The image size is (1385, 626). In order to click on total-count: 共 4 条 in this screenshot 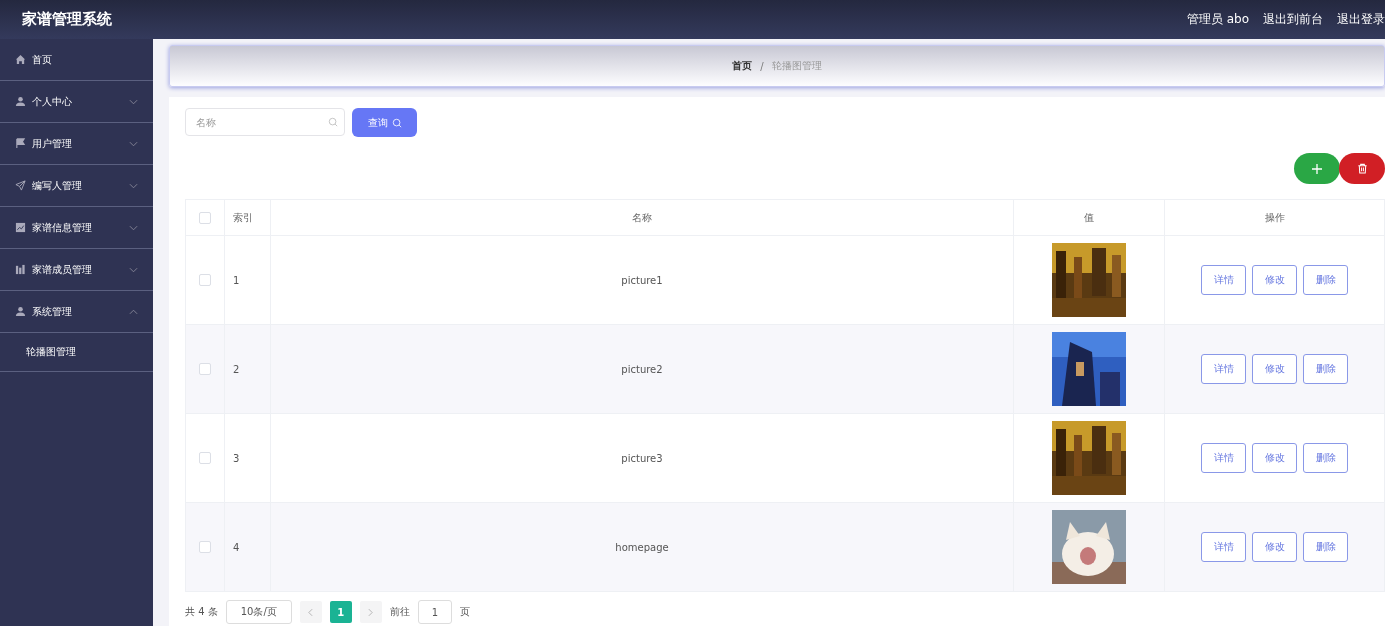, I will do `click(201, 612)`.